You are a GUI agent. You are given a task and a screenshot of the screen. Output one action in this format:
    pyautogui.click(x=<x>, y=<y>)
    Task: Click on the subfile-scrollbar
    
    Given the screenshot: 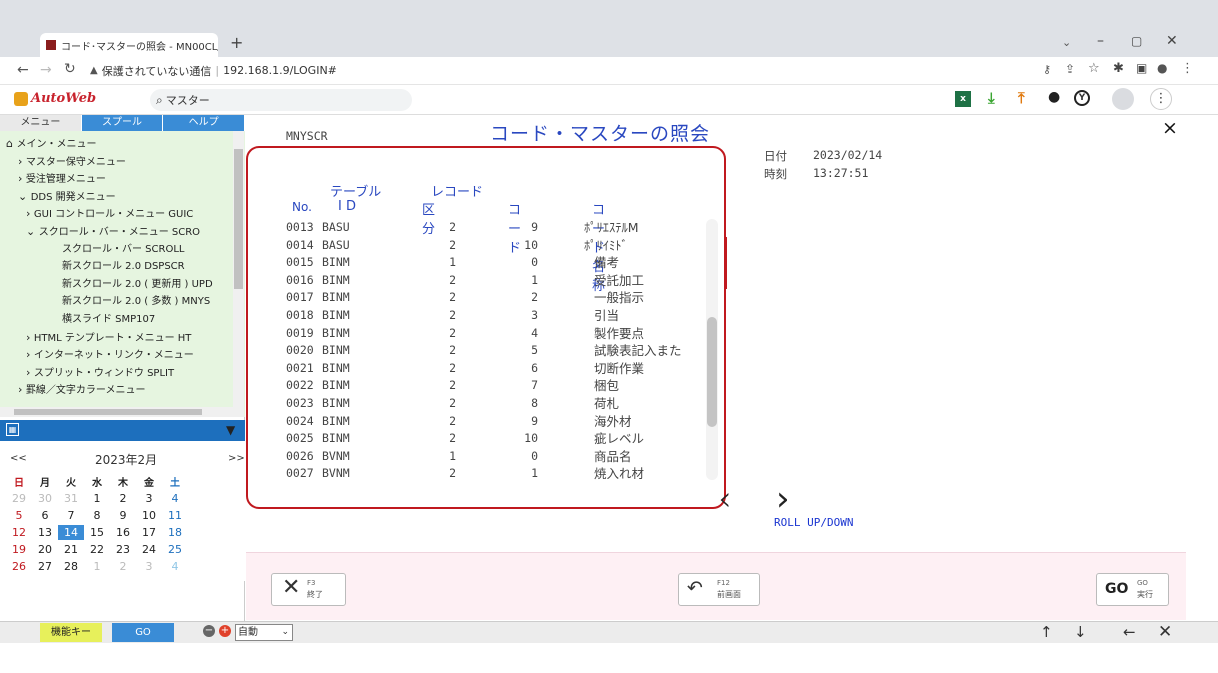 What is the action you would take?
    pyautogui.click(x=712, y=349)
    